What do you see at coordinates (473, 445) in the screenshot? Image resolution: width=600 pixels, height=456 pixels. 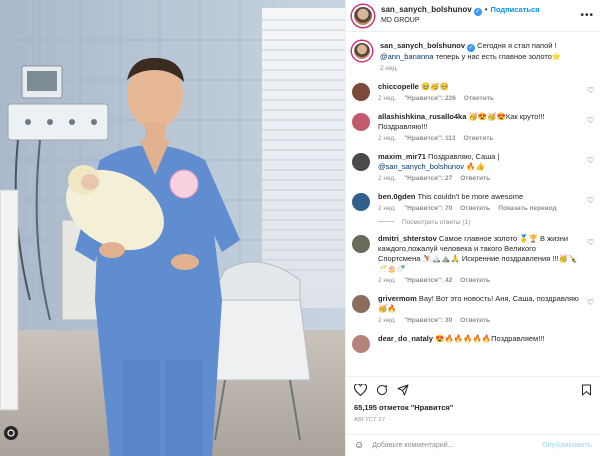 I see `add-comment-bar: ☺ Добавьте комментарий... Опубликовать` at bounding box center [473, 445].